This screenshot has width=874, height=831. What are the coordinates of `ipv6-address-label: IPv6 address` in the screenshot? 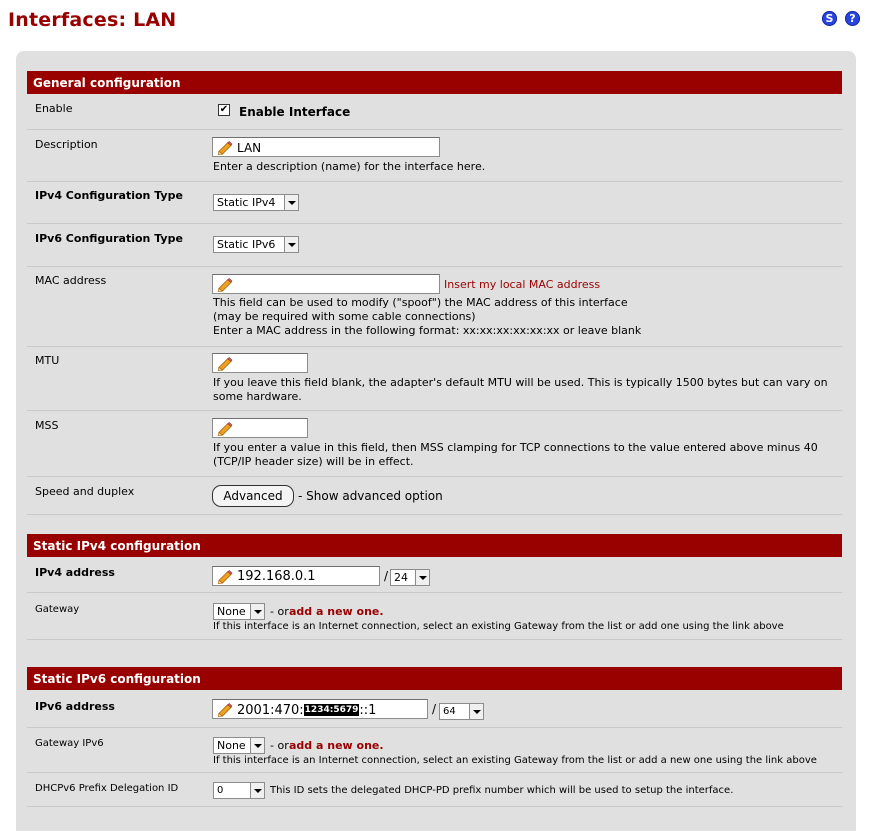 It's located at (75, 706).